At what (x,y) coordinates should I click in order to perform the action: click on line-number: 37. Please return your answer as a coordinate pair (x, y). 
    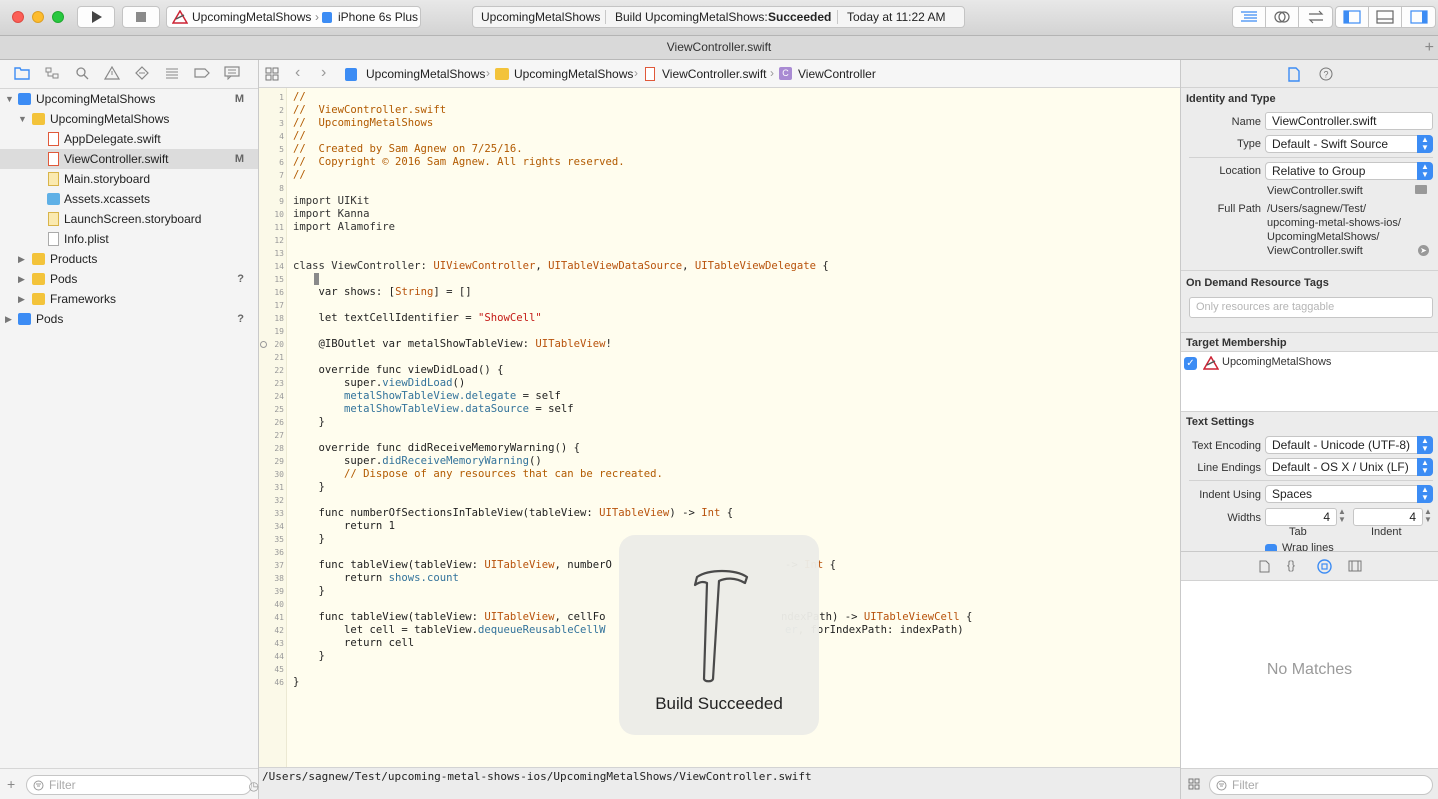
    Looking at the image, I should click on (271, 565).